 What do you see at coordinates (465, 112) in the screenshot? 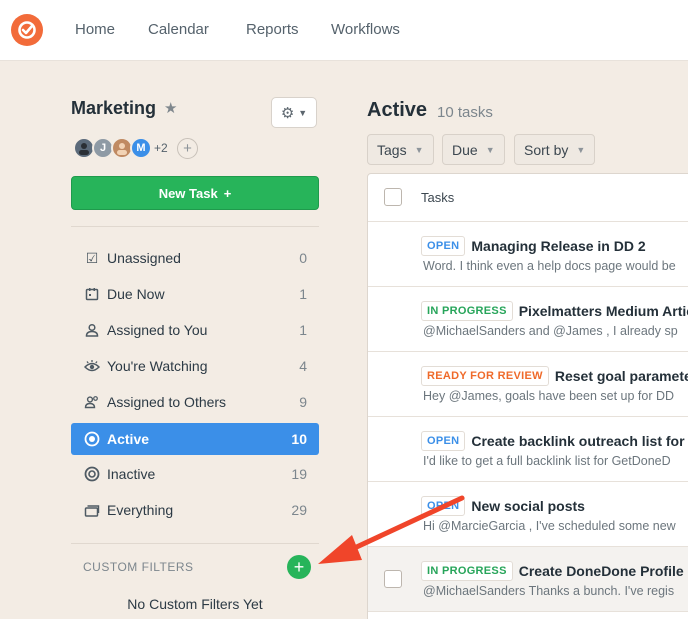
I see `task-count: 10 tasks` at bounding box center [465, 112].